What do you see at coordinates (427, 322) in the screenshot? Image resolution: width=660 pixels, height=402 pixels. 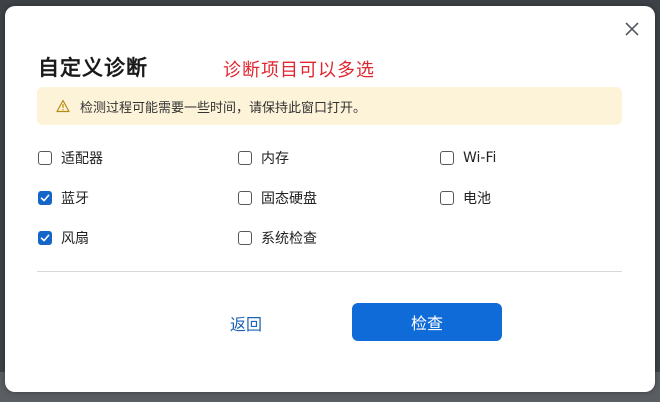 I see `check-button: 检查` at bounding box center [427, 322].